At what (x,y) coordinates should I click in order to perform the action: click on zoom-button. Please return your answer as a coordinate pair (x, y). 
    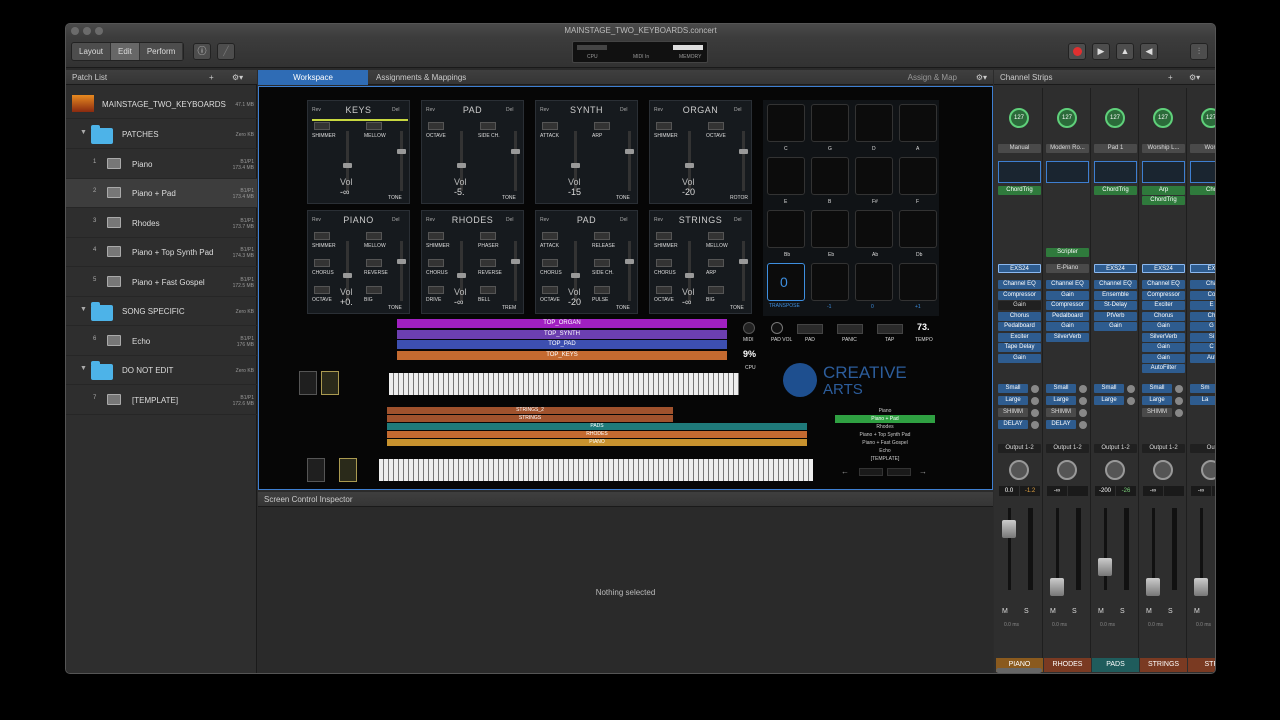
    Looking at the image, I should click on (99, 31).